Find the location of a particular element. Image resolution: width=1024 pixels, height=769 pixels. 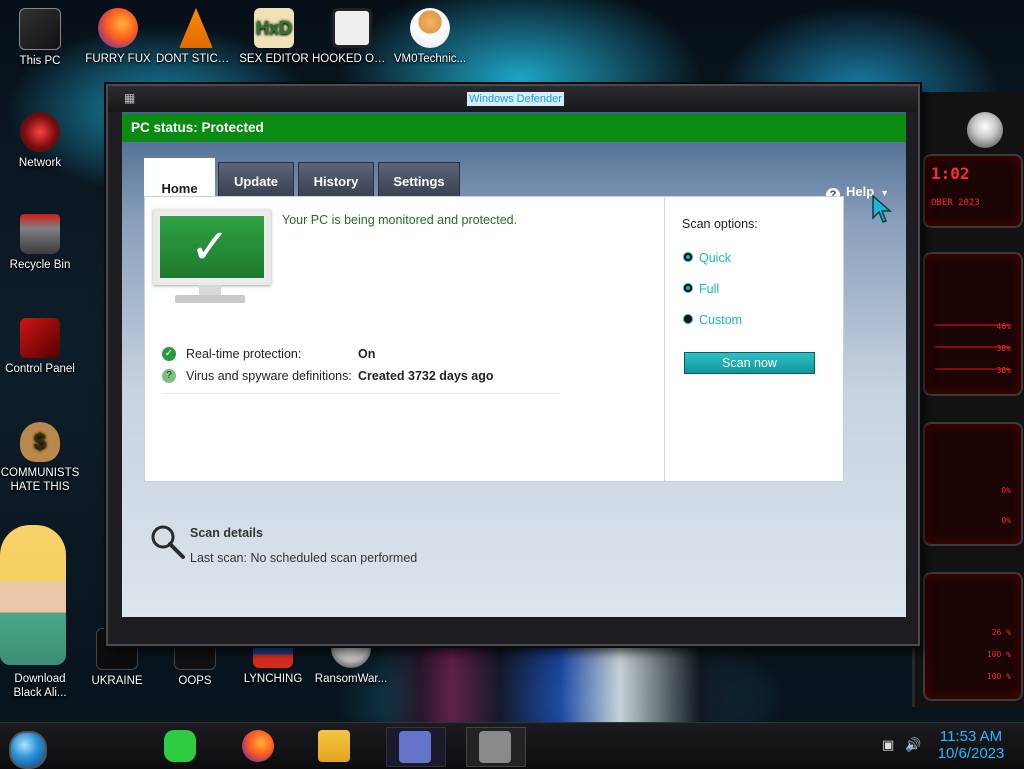

desktop-icon-network: Network is located at coordinates (40, 141).